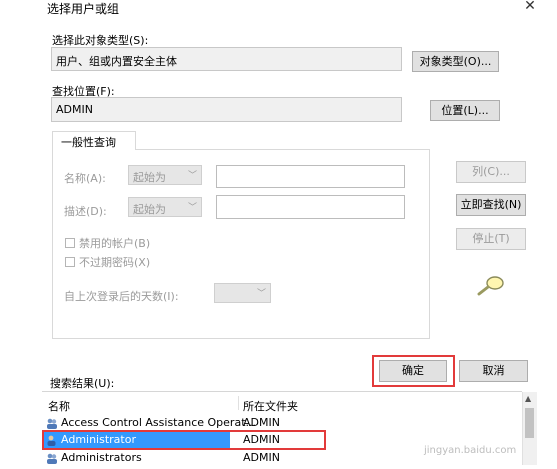 The image size is (557, 469). Describe the element at coordinates (238, 403) in the screenshot. I see `column-divider` at that location.